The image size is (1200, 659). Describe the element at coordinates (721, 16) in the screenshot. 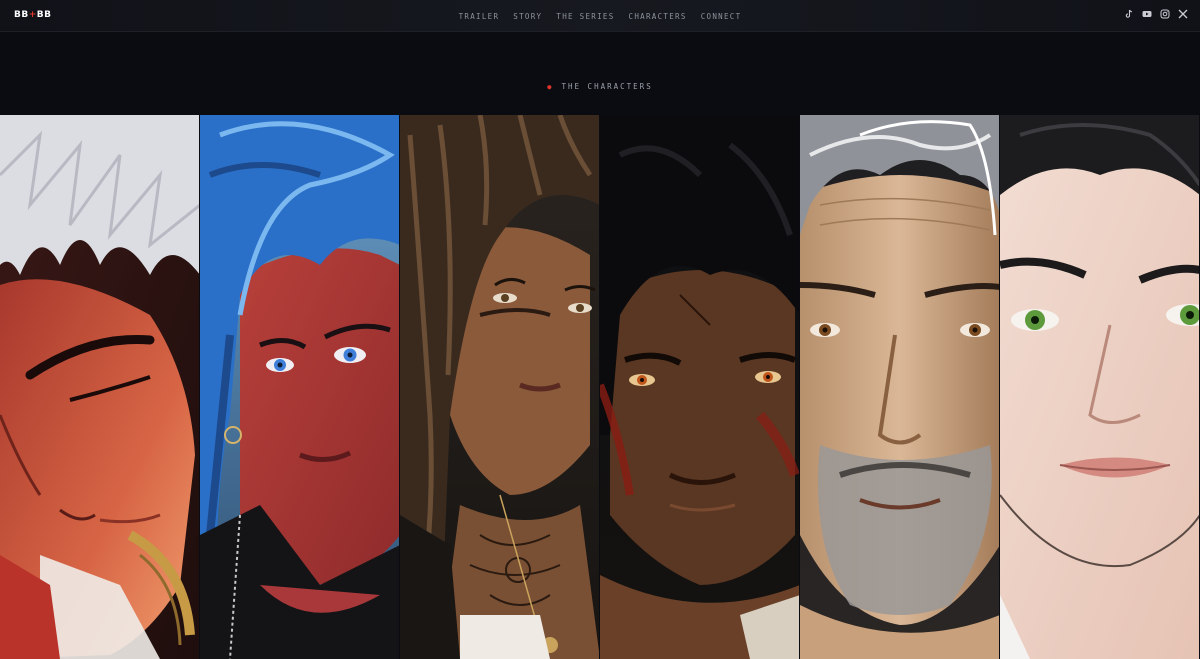

I see `nav-link-connect: CONNECT` at that location.